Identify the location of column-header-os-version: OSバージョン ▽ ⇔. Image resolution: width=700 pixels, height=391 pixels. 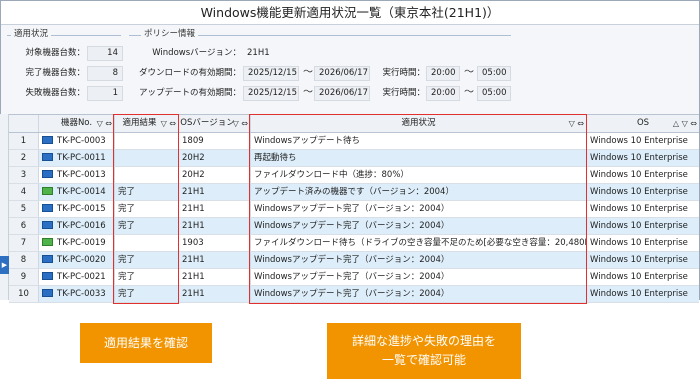
(215, 123).